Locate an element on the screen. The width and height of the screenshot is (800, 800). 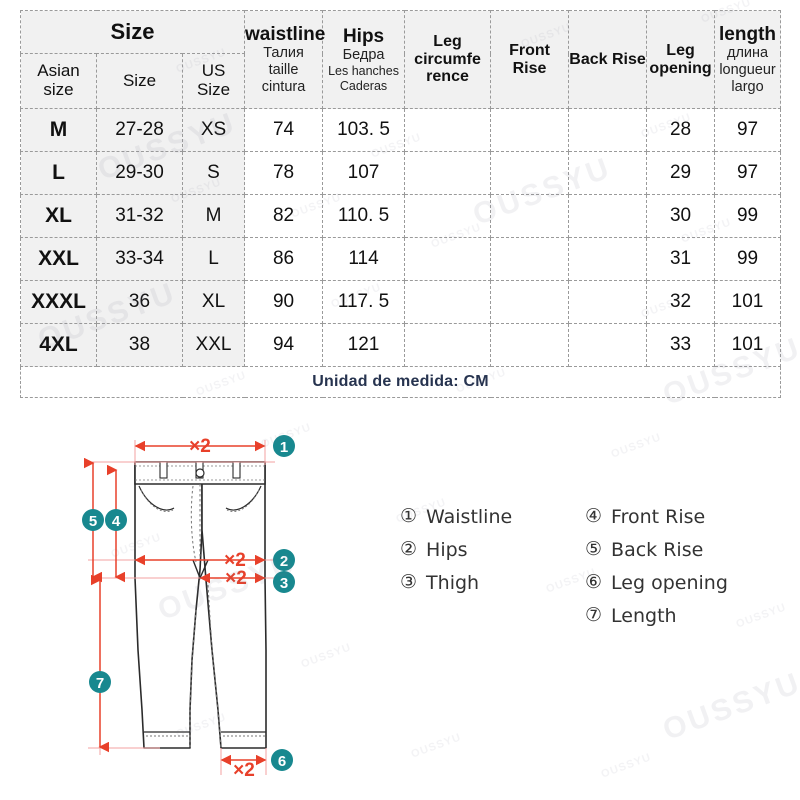
cell-size: 38 is located at coordinates (139, 345).